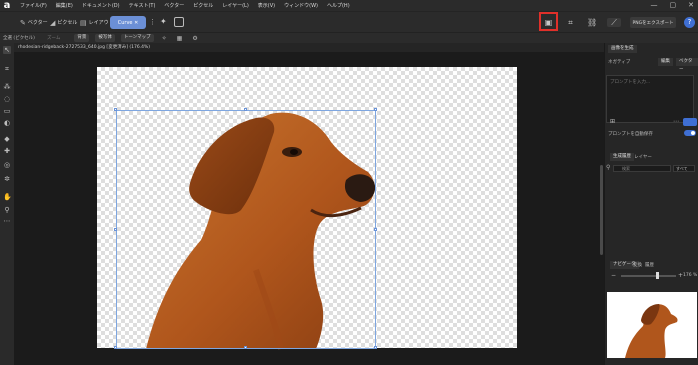 Image resolution: width=698 pixels, height=365 pixels. What do you see at coordinates (152, 22) in the screenshot?
I see `more-icon: ⋮` at bounding box center [152, 22].